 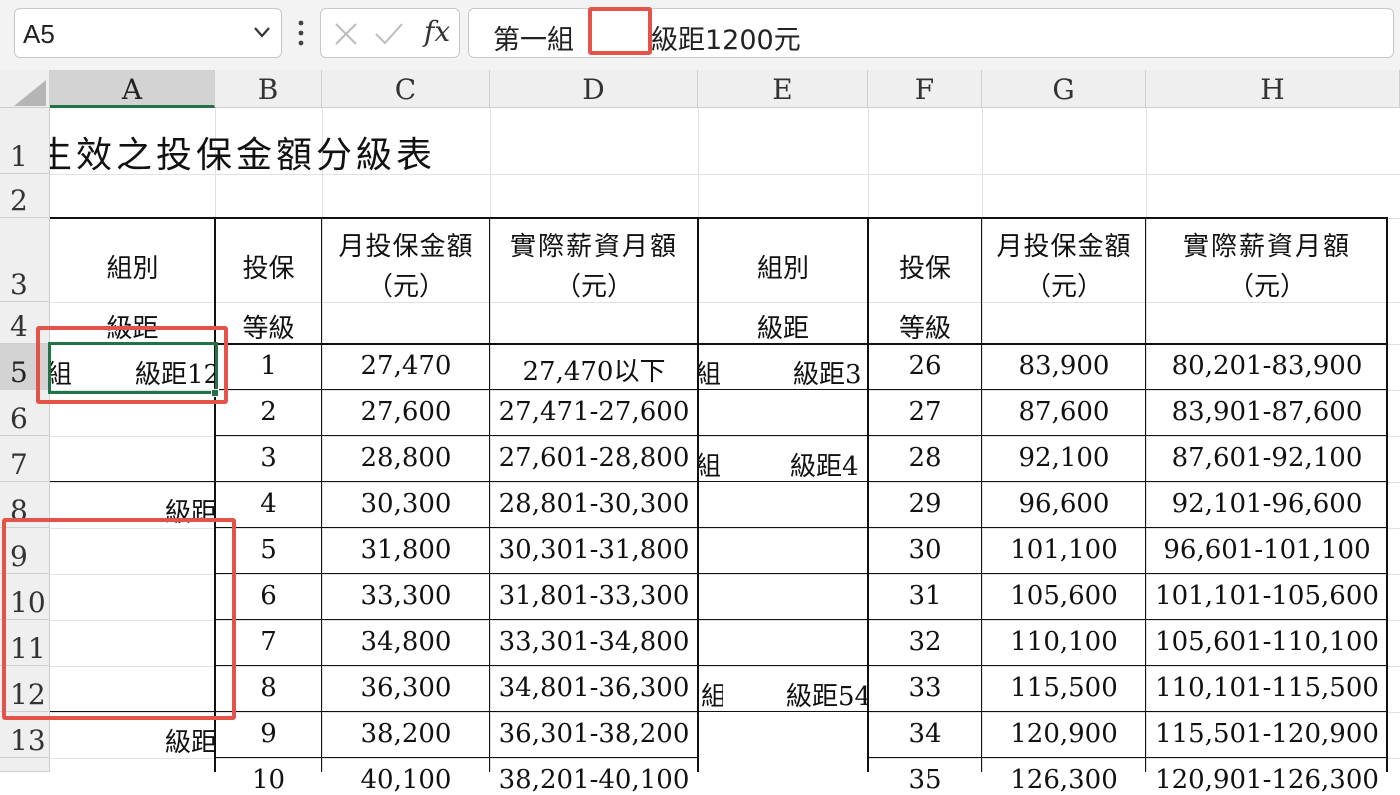 What do you see at coordinates (406, 412) in the screenshot?
I see `left-amount-cell: 27,600` at bounding box center [406, 412].